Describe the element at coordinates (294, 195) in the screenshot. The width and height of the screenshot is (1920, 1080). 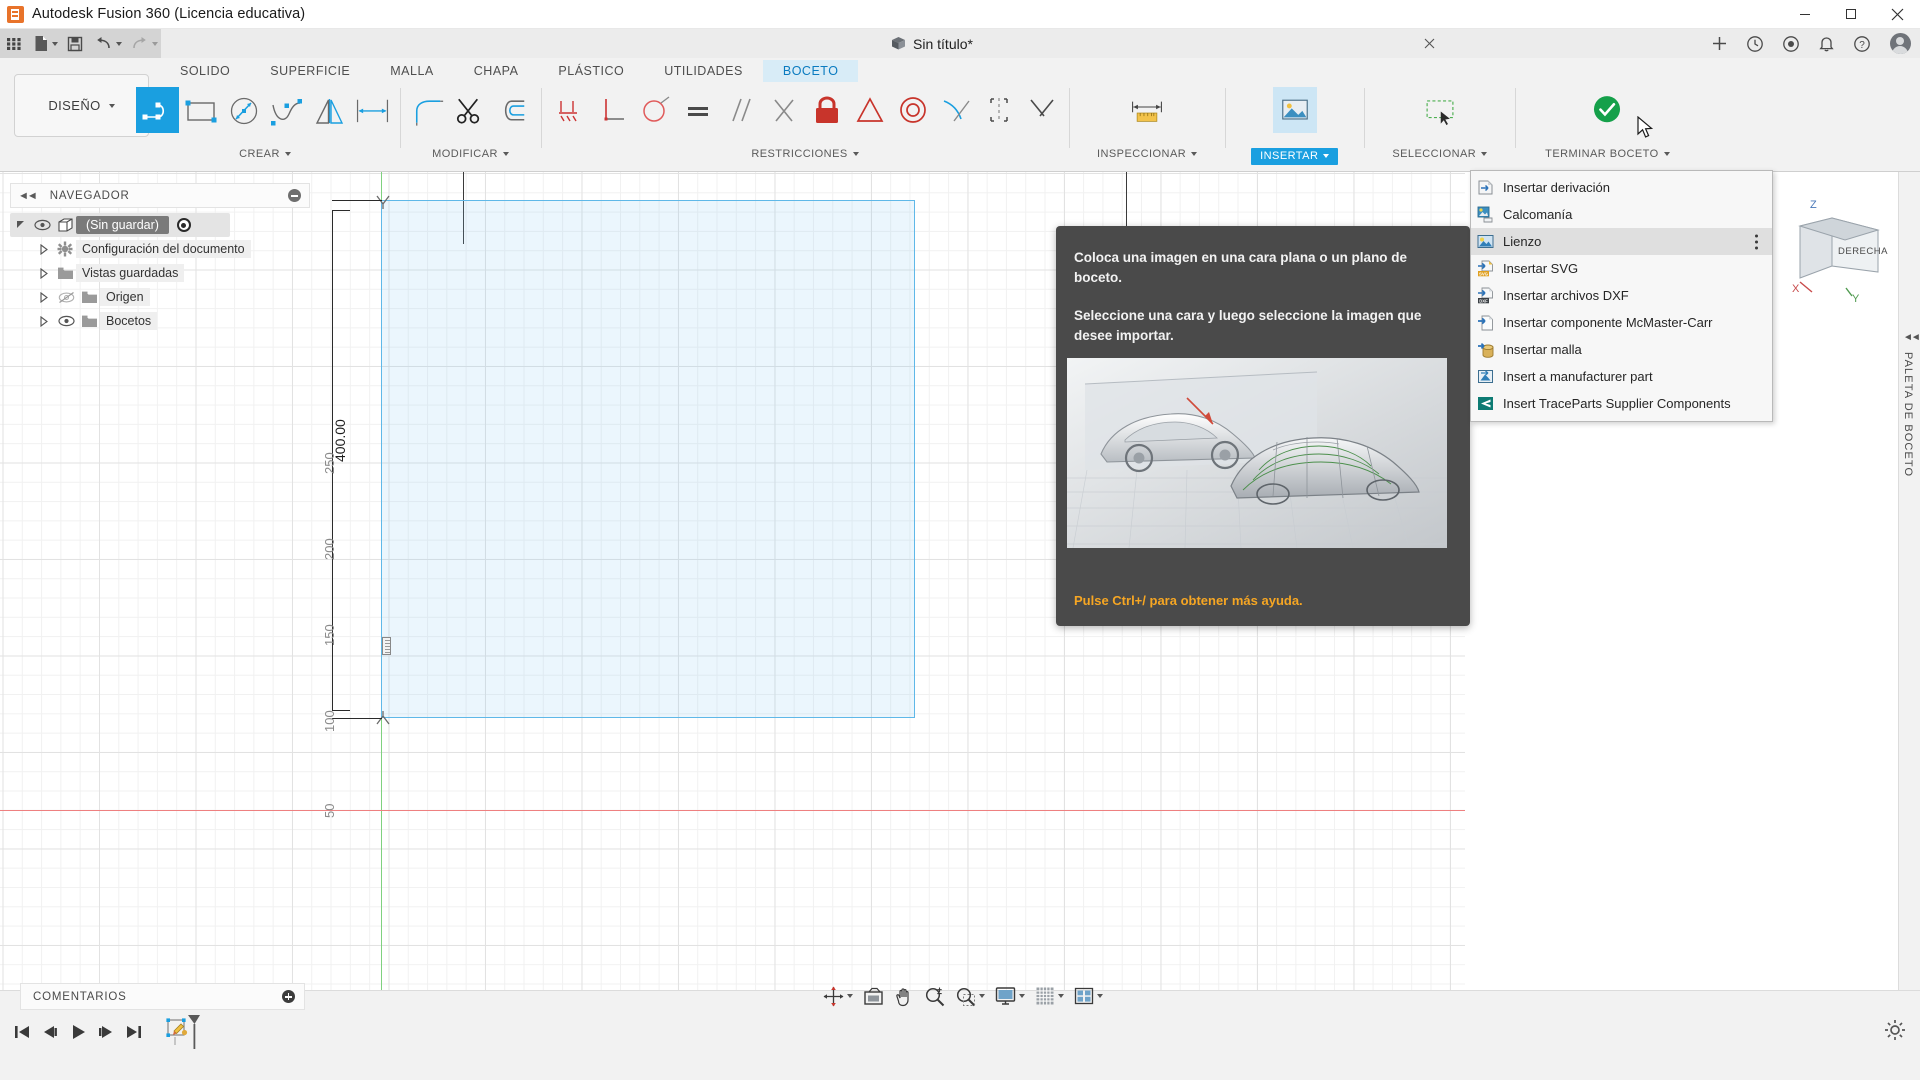
I see `panel-options-icon` at that location.